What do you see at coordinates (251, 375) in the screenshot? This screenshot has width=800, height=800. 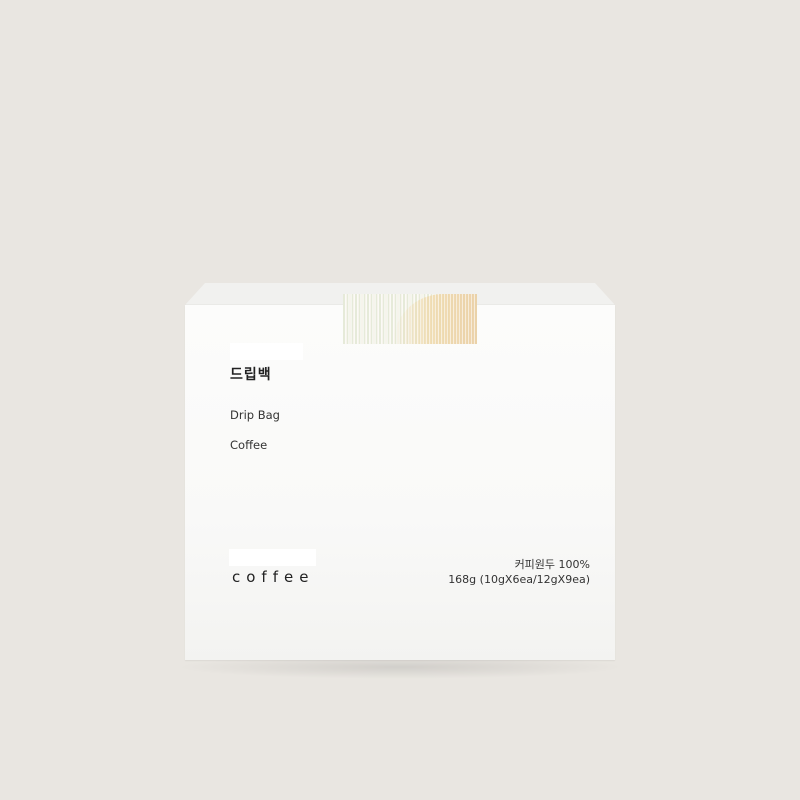 I see `product-name-korean: 드립백` at bounding box center [251, 375].